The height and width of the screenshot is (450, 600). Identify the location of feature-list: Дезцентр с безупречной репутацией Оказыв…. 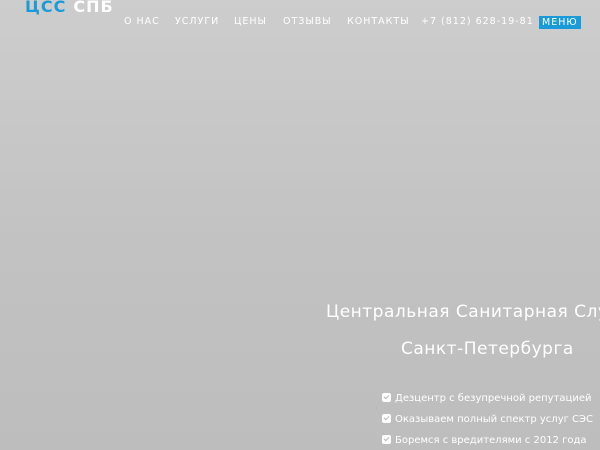
(491, 421).